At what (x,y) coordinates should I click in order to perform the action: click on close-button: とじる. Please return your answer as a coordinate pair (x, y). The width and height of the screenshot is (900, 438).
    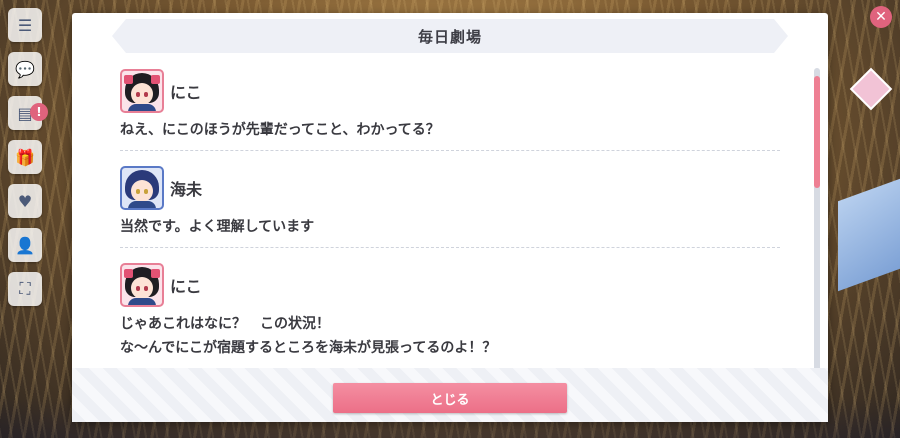
    Looking at the image, I should click on (450, 398).